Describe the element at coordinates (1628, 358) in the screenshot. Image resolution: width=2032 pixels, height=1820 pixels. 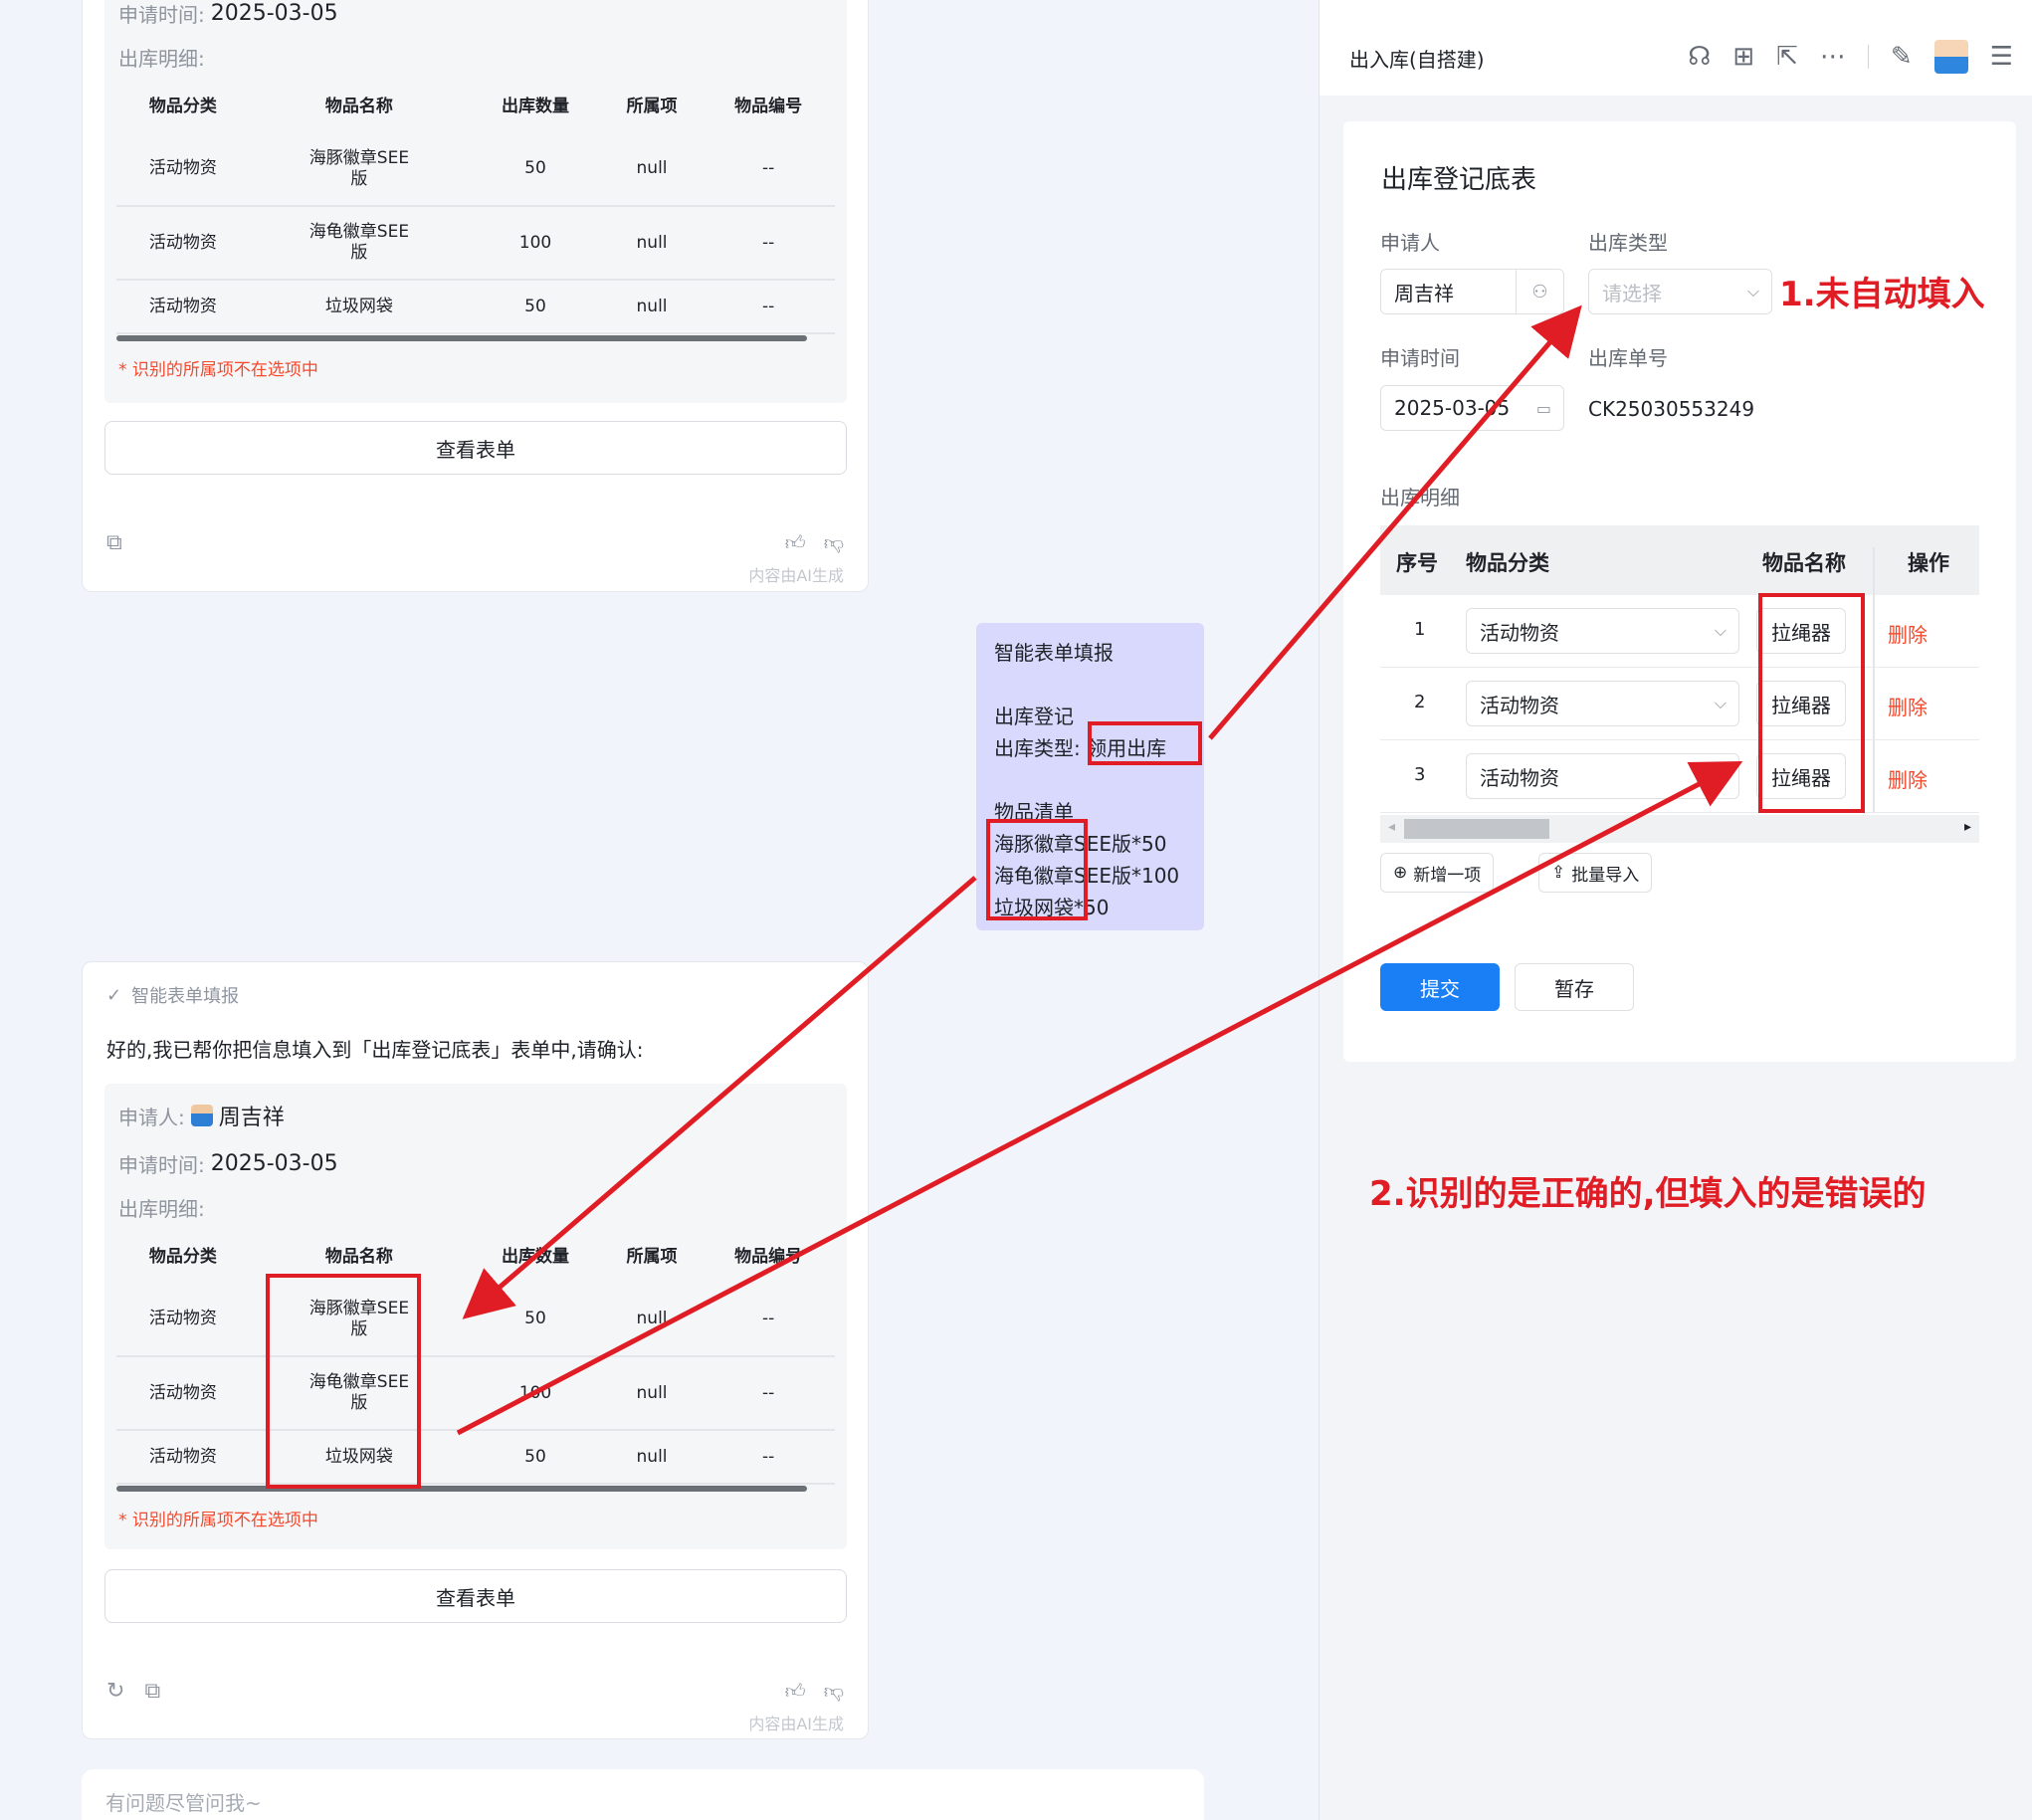
I see `order-label: 出库单号` at that location.